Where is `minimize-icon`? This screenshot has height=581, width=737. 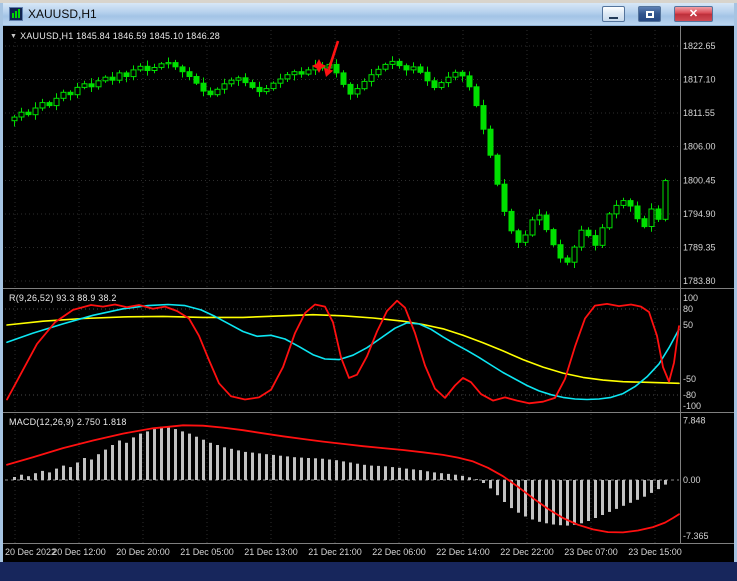
minimize-icon is located at coordinates (613, 17).